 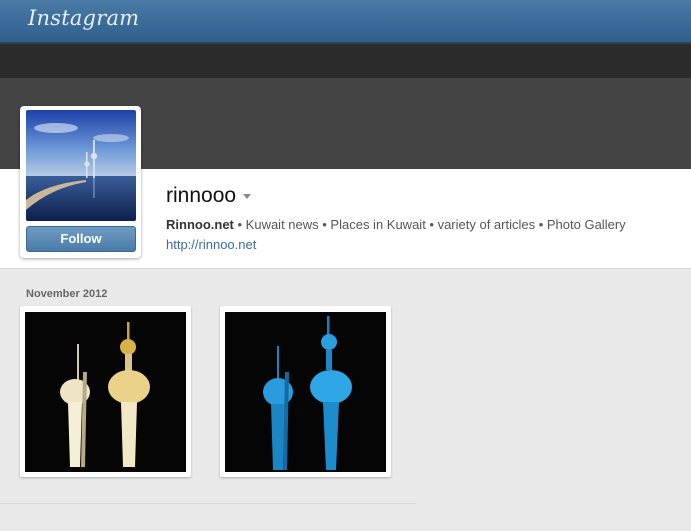 I want to click on top-navigation-bar: Instagram, so click(x=345, y=21).